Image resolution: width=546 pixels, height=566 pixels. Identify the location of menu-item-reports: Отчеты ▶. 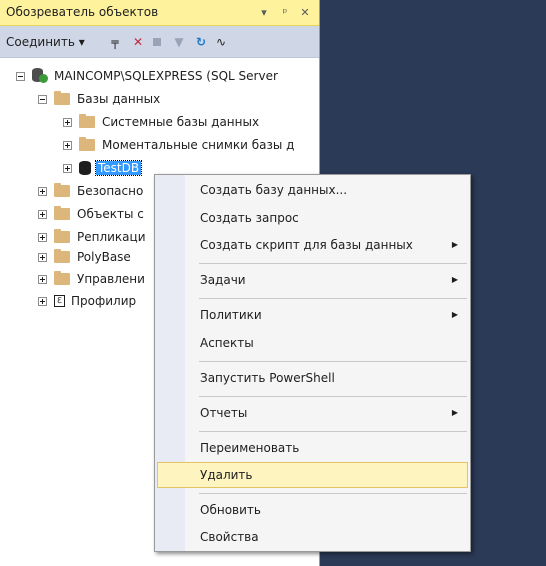
(312, 413).